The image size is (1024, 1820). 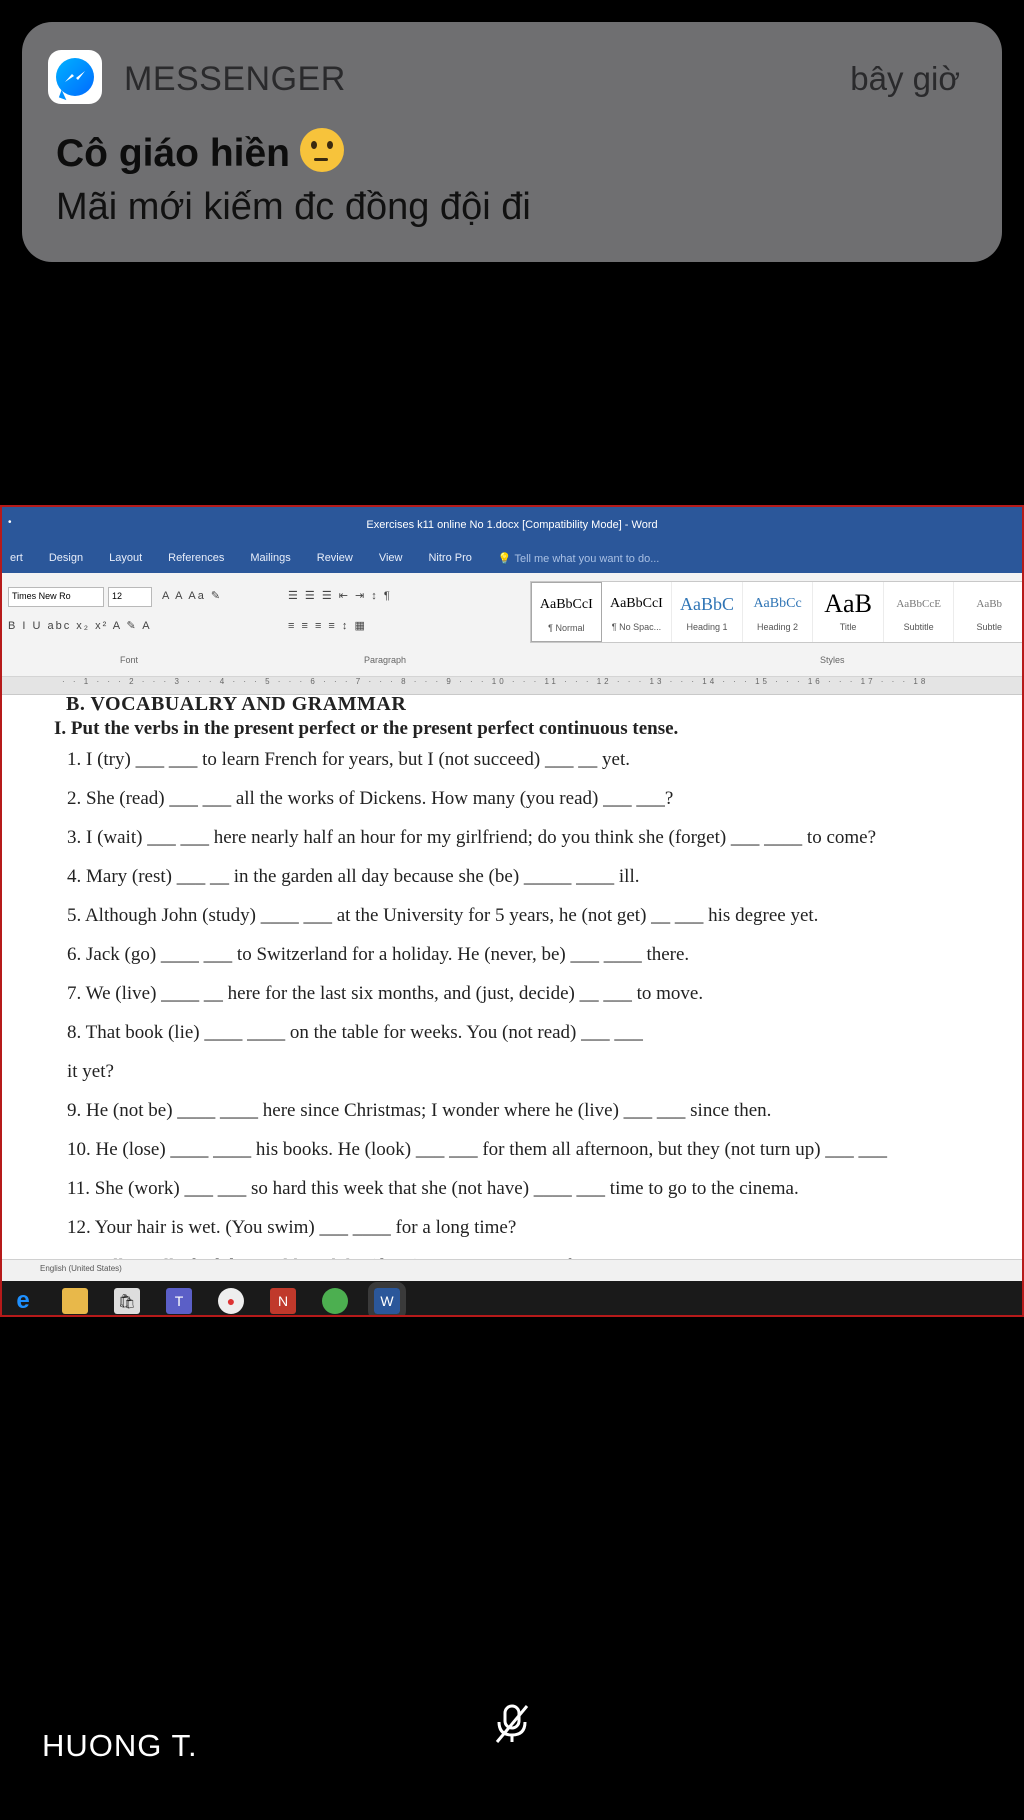 What do you see at coordinates (327, 625) in the screenshot?
I see `paragraph-align-tools-icon: ≡ ≡ ≡ ≡ ↕ ▦` at bounding box center [327, 625].